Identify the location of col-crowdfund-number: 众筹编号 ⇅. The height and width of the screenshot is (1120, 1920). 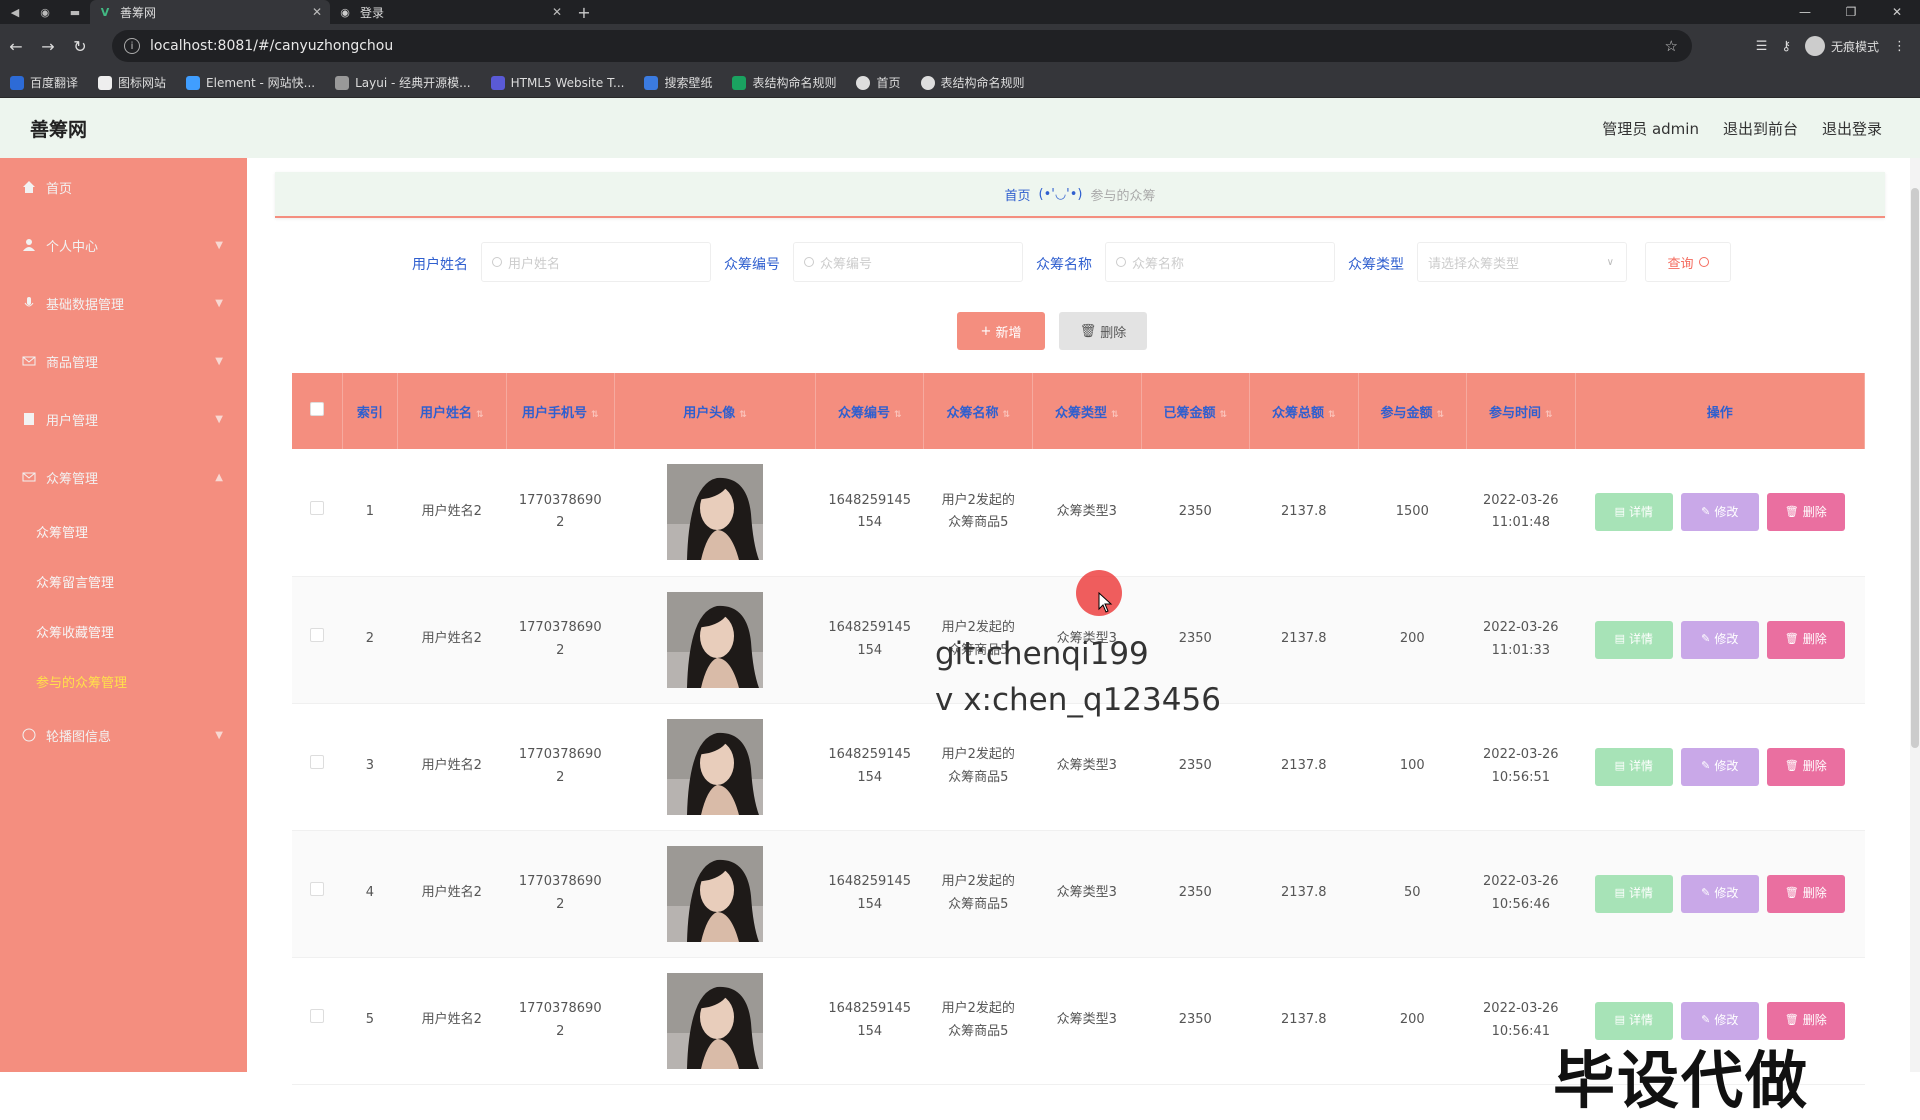
(870, 411).